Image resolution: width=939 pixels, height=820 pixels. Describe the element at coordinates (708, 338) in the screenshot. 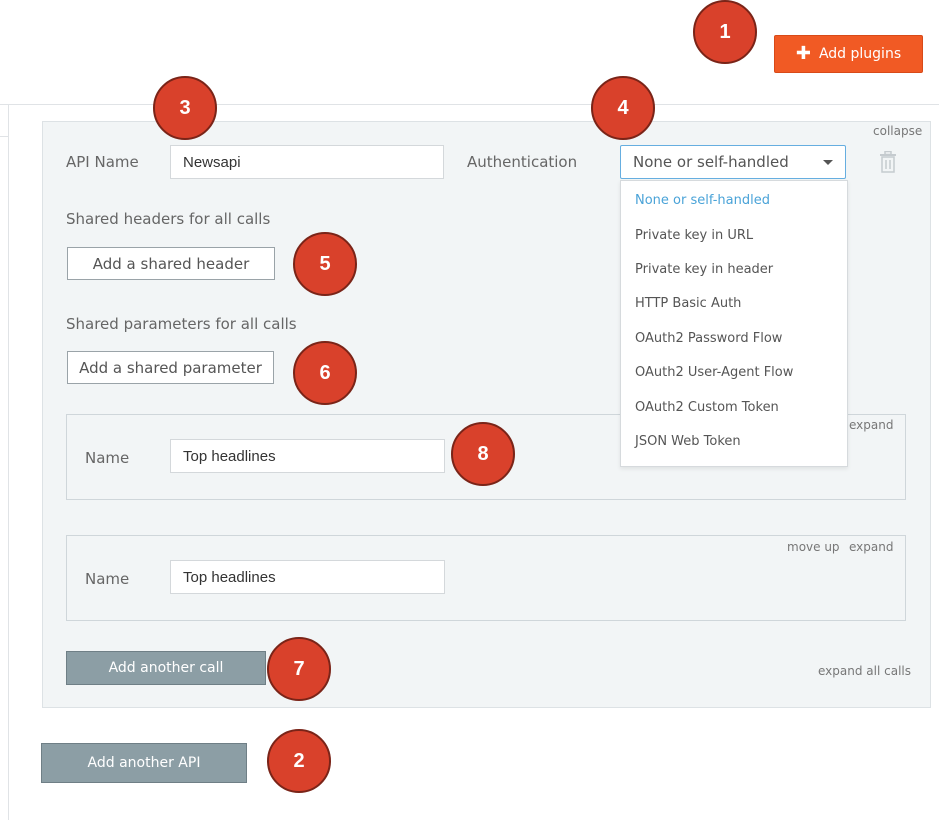

I see `auth-option-oauth2-password: OAuth2 Password Flow` at that location.